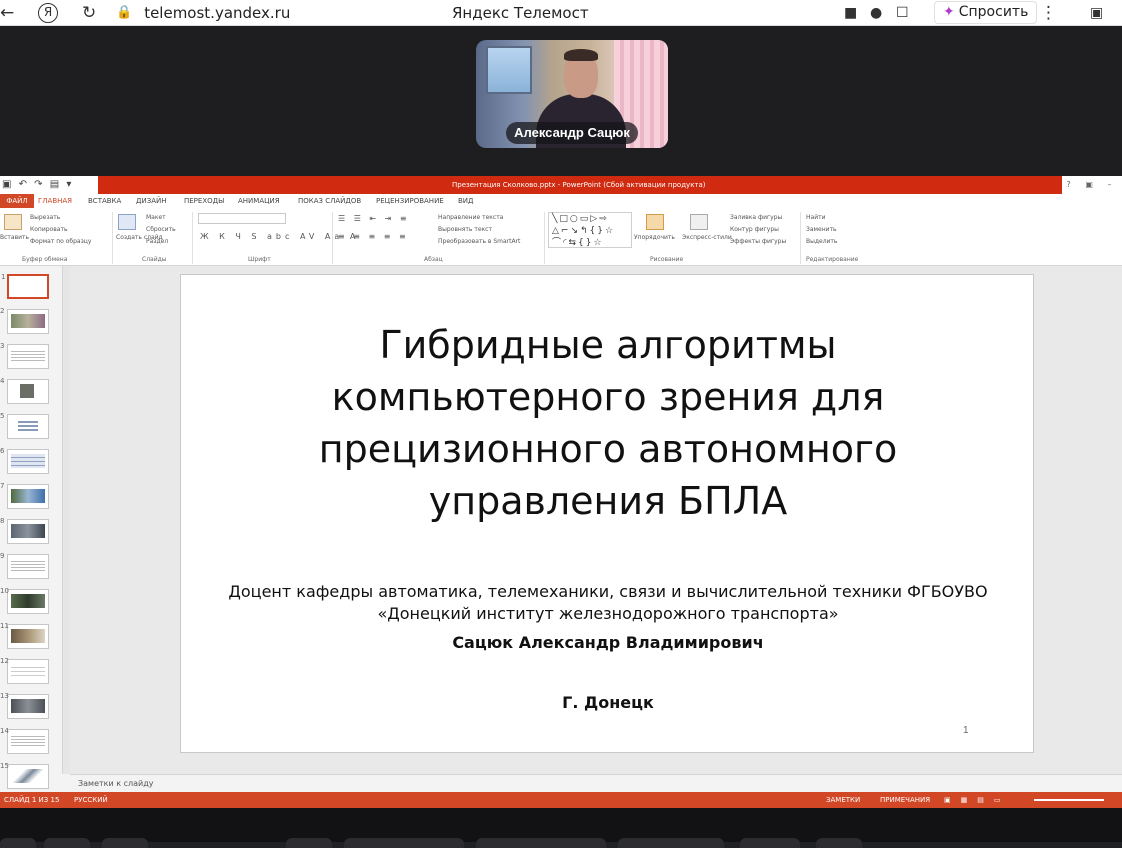  What do you see at coordinates (66, 520) in the screenshot?
I see `thumbnails-scrollbar` at bounding box center [66, 520].